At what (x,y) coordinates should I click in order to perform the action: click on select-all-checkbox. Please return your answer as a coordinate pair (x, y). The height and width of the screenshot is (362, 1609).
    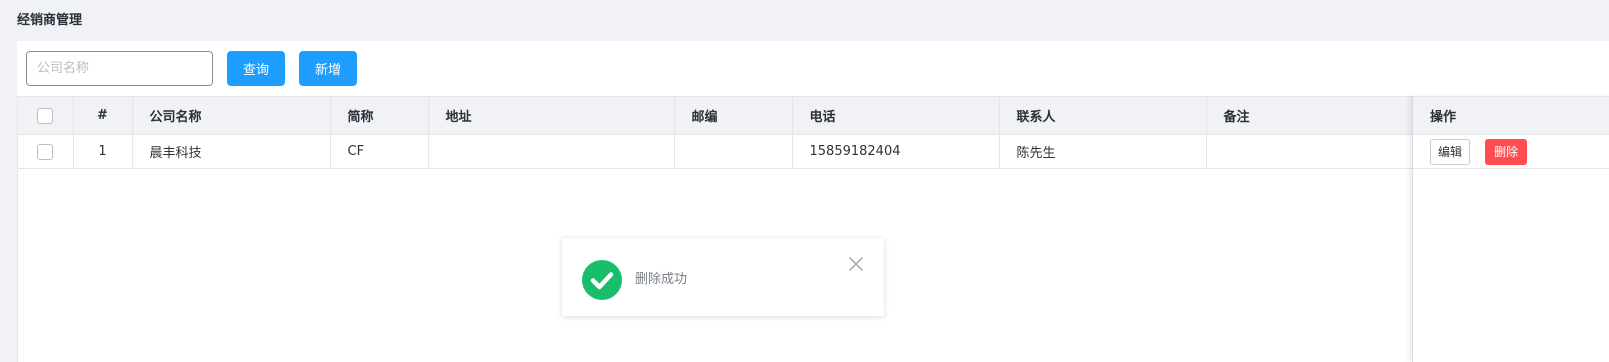
    Looking at the image, I should click on (45, 115).